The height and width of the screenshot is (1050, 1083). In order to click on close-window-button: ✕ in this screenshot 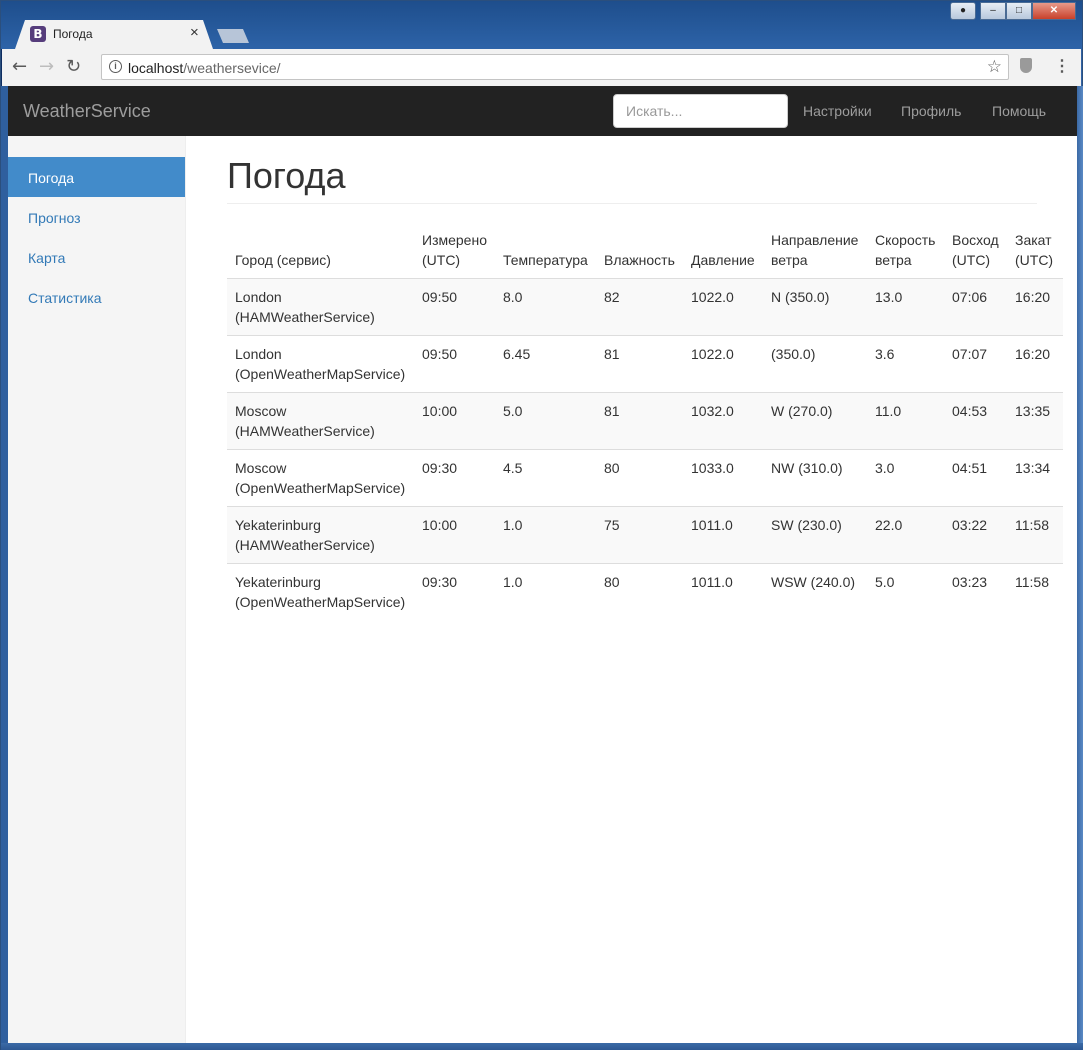, I will do `click(1054, 11)`.